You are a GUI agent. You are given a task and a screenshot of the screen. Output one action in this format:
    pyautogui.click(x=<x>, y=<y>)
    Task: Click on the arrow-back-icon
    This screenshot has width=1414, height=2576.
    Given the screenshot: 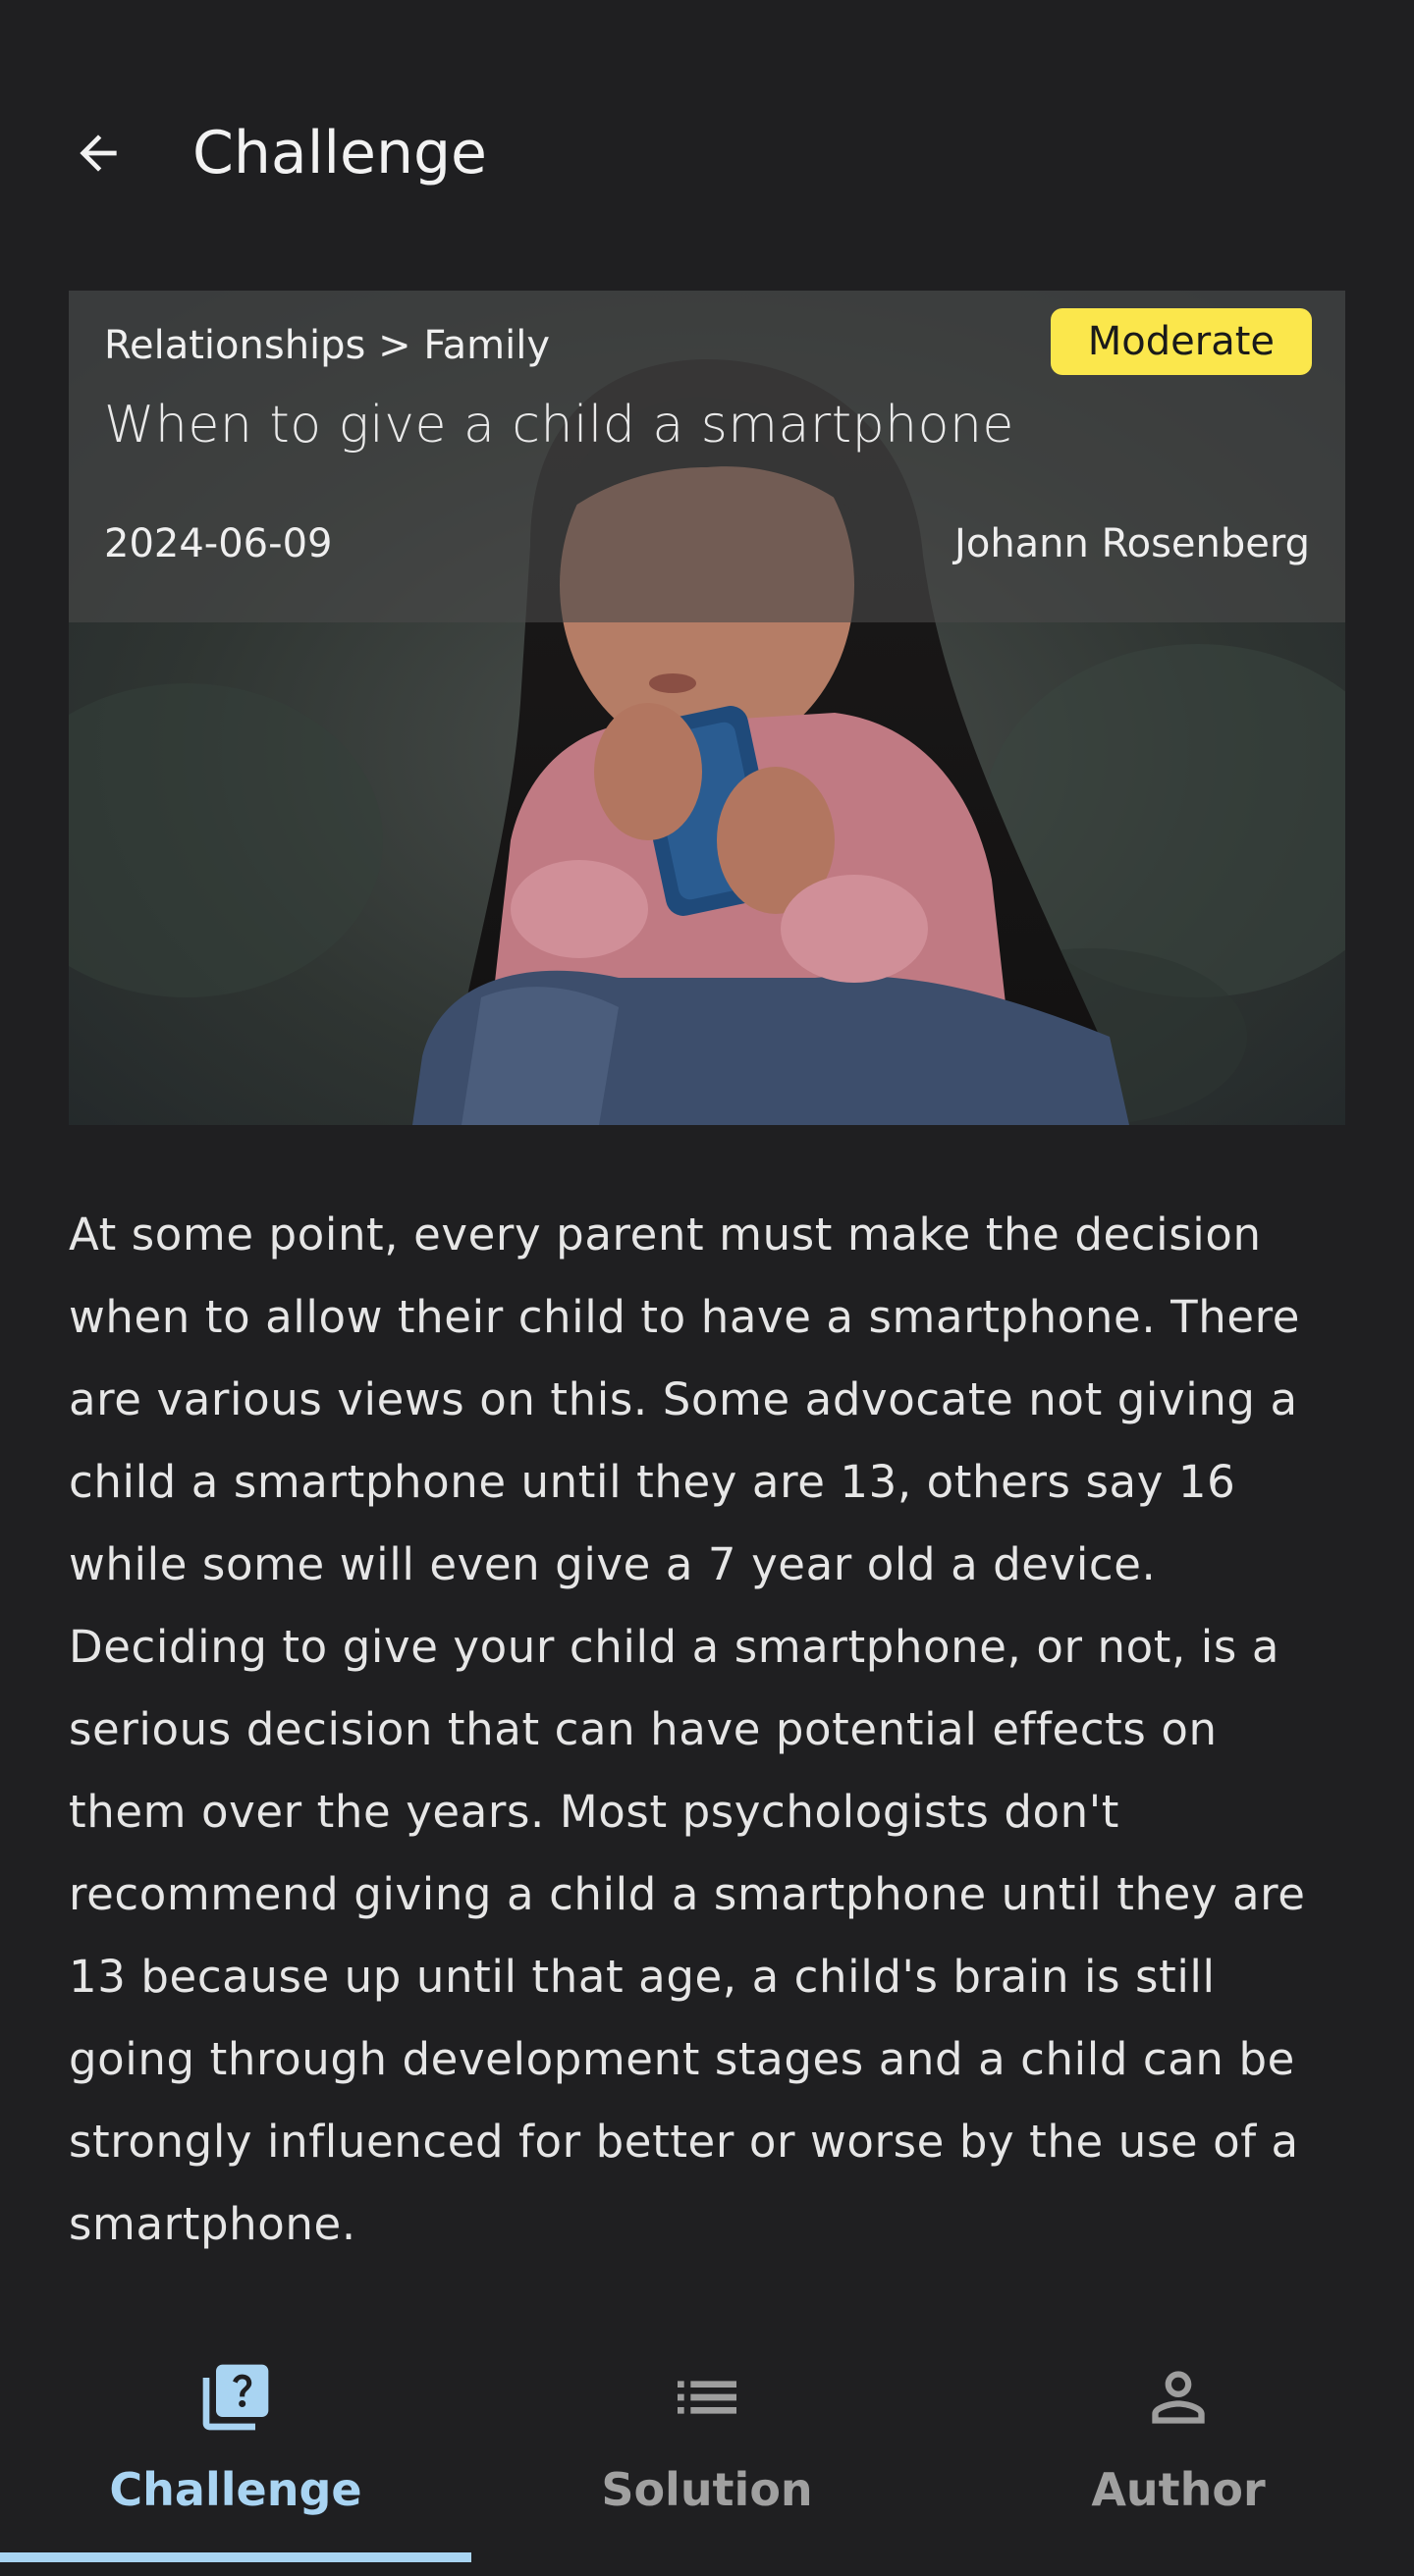 What is the action you would take?
    pyautogui.click(x=99, y=153)
    